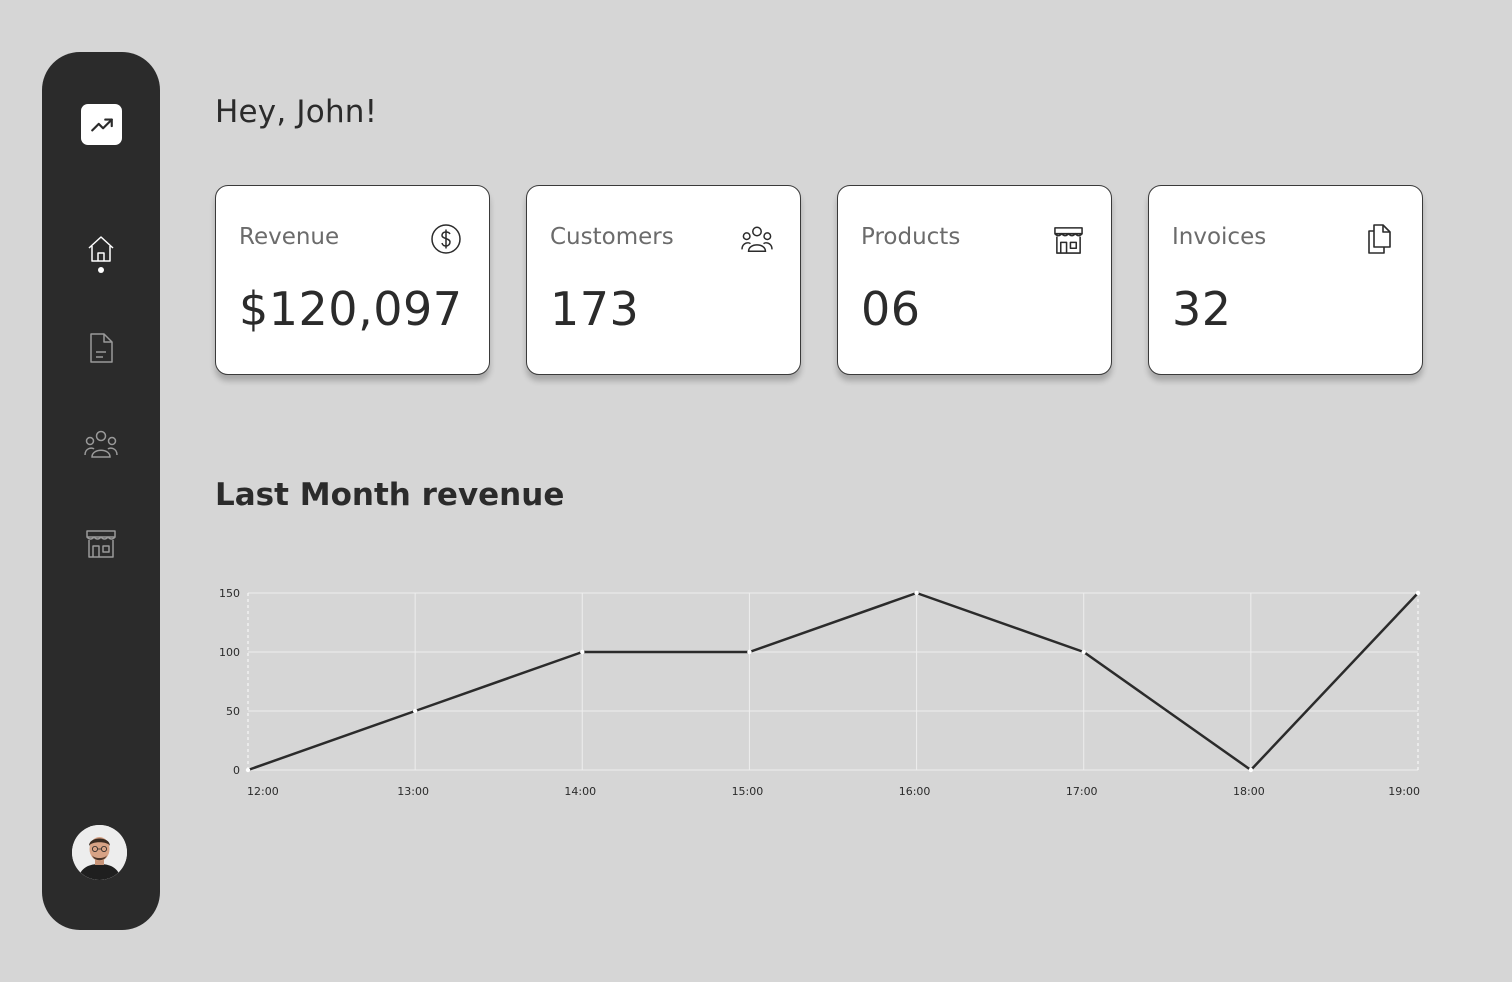 The width and height of the screenshot is (1512, 982). Describe the element at coordinates (1082, 791) in the screenshot. I see `x-tick-label: 17:00` at that location.